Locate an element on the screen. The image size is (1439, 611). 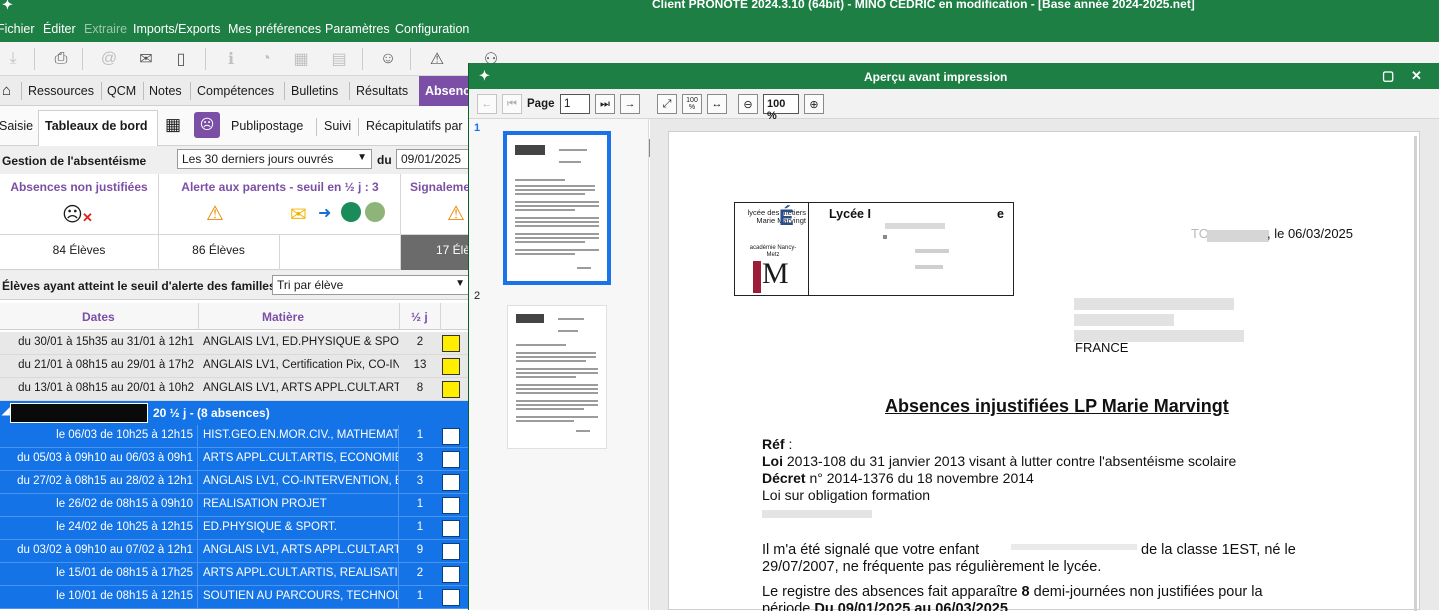
republic-e-icon: É is located at coordinates (786, 217).